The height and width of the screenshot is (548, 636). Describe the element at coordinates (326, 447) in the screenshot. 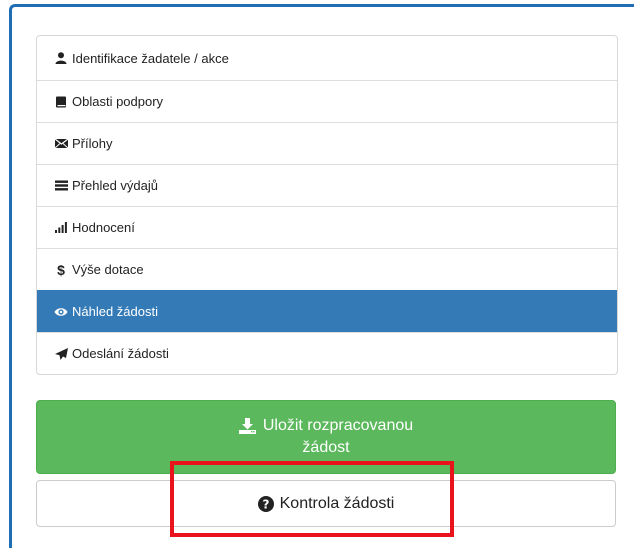

I see `save-label-line2: žádost` at that location.